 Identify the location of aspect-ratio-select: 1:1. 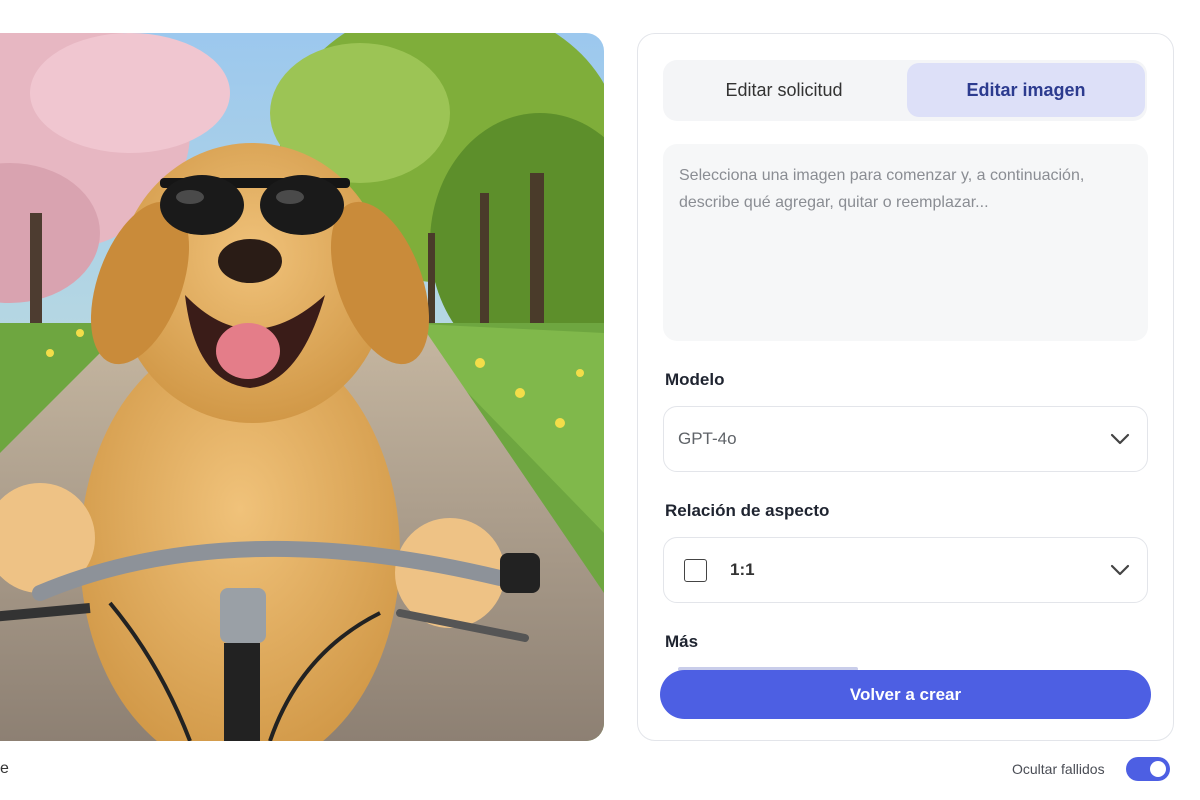
(905, 570).